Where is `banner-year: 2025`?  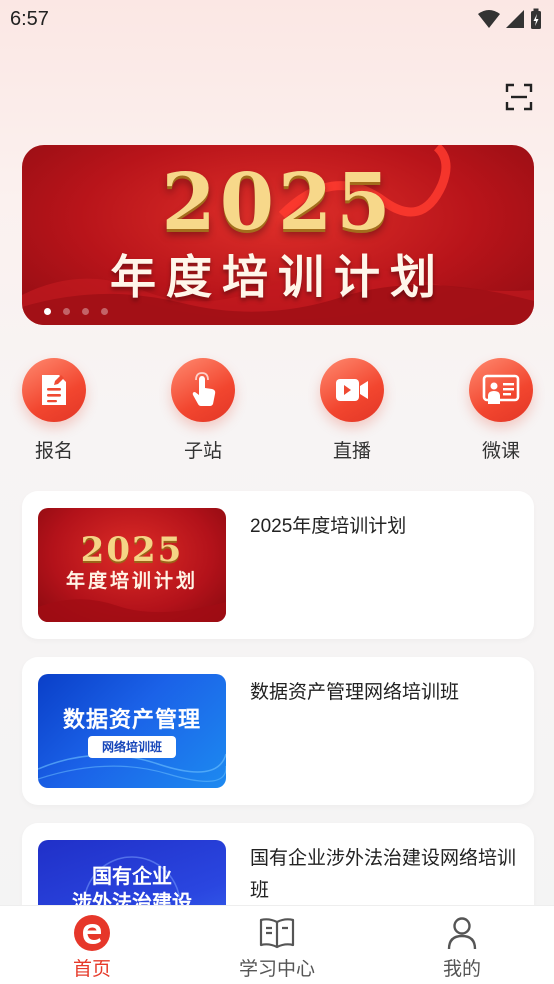 banner-year: 2025 is located at coordinates (278, 202).